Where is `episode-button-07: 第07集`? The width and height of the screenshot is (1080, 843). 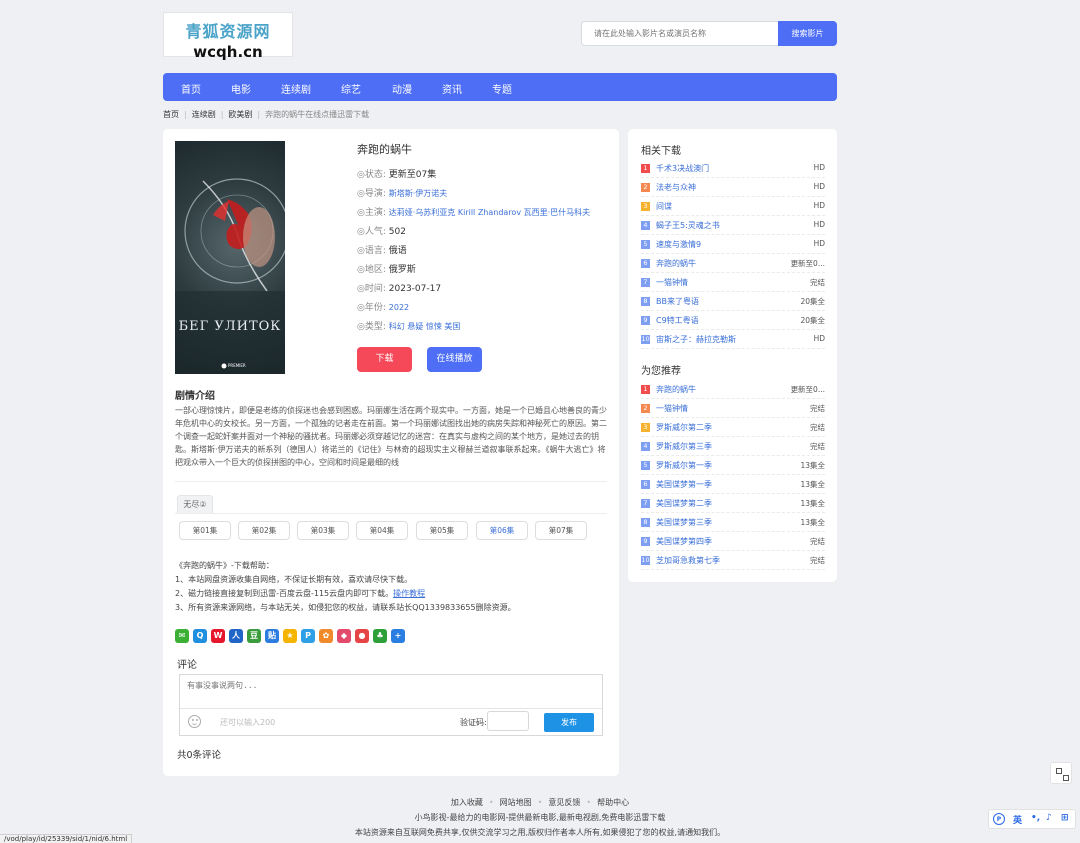 episode-button-07: 第07集 is located at coordinates (561, 530).